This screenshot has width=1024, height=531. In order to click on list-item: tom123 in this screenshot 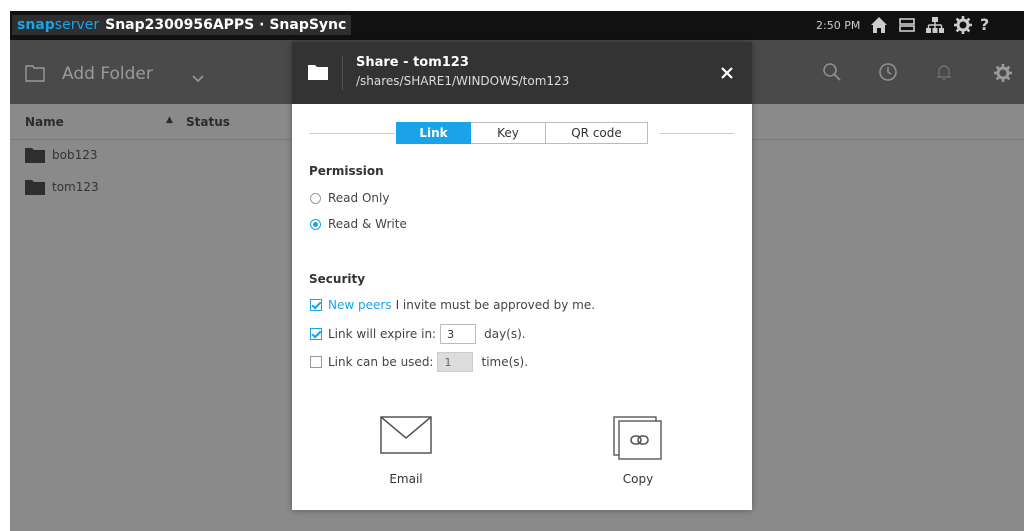, I will do `click(62, 187)`.